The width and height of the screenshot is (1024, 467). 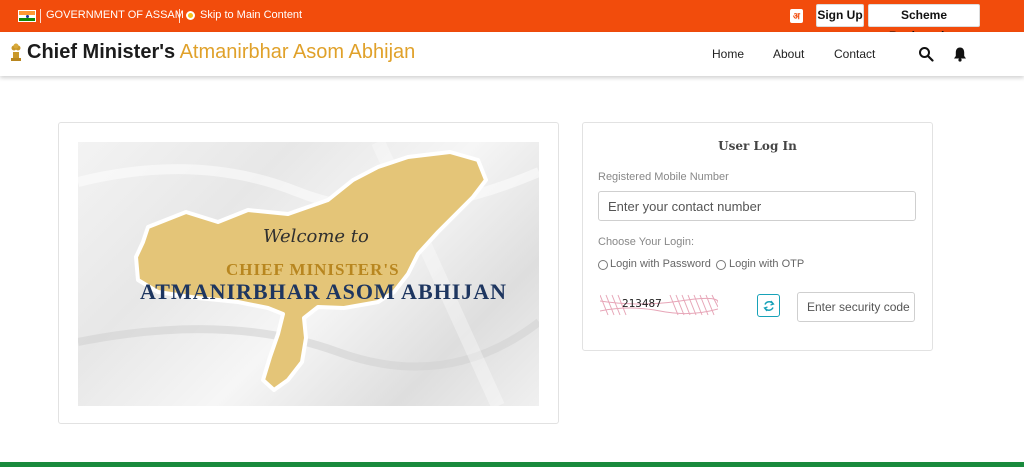 What do you see at coordinates (313, 269) in the screenshot?
I see `banner-line-1: CHIEF MINISTER'S` at bounding box center [313, 269].